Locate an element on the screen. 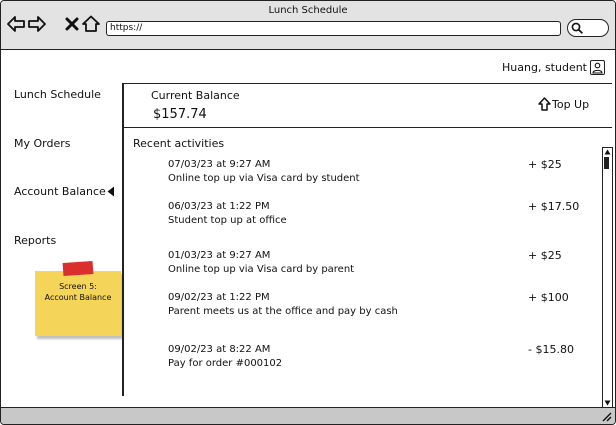 The height and width of the screenshot is (425, 616). user-menu: Huang, student is located at coordinates (553, 67).